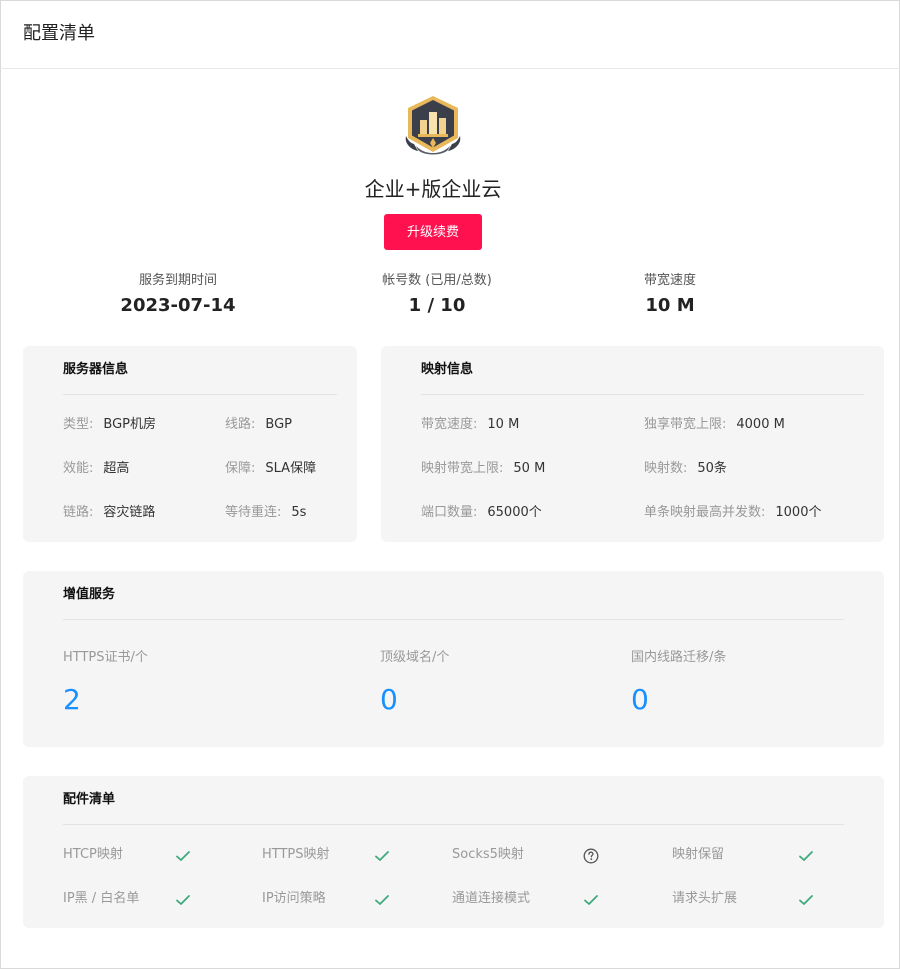 This screenshot has height=969, width=900. Describe the element at coordinates (698, 854) in the screenshot. I see `mapping-retain-label: 映射保留` at that location.